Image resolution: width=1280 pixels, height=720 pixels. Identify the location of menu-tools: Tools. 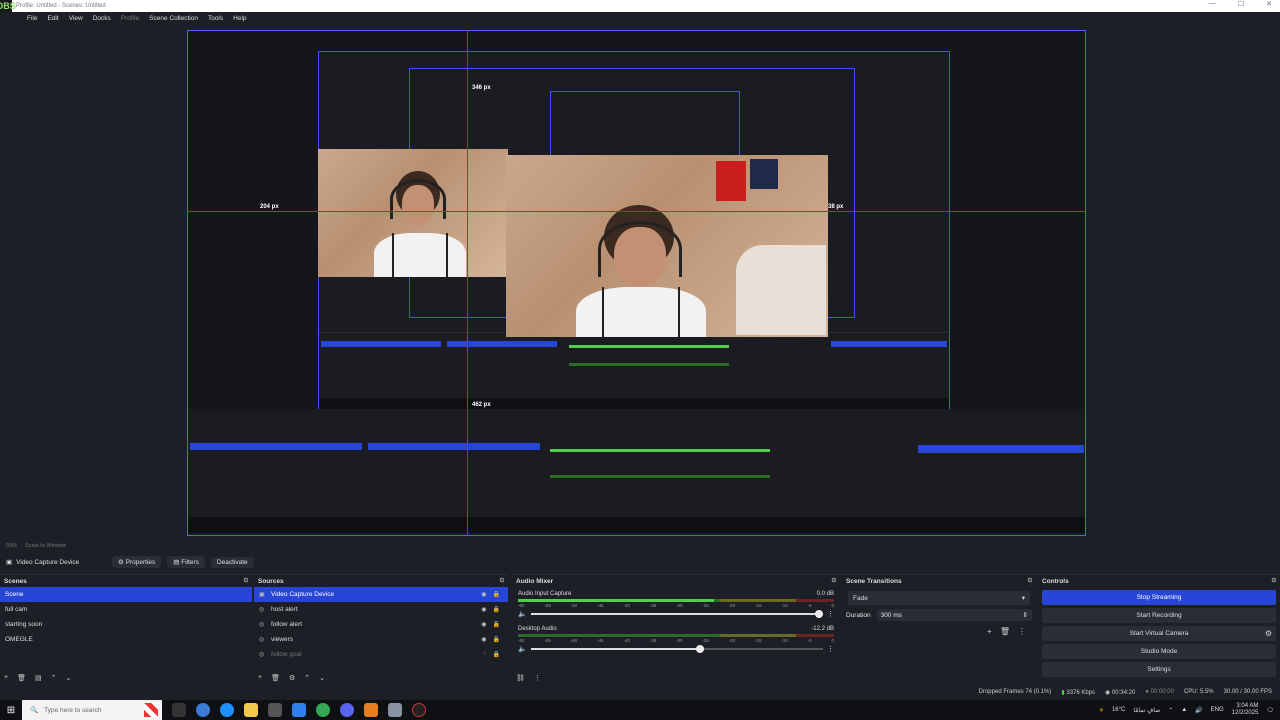
(215, 18).